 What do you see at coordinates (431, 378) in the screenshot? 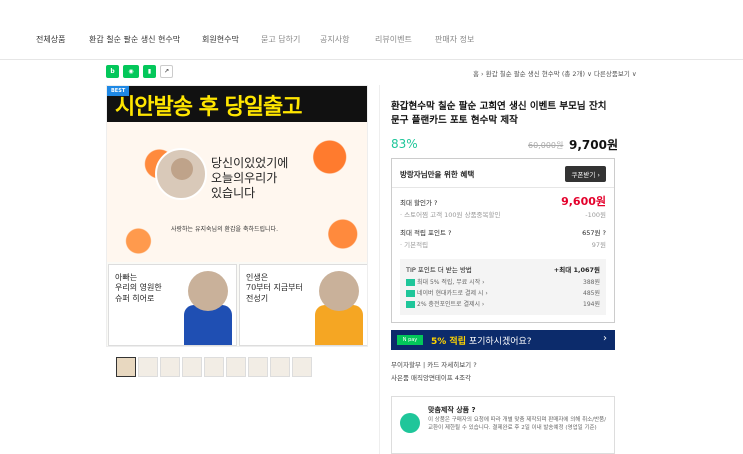
I see `gift-info: 사은품 매직앙면테이프 4조각` at bounding box center [431, 378].